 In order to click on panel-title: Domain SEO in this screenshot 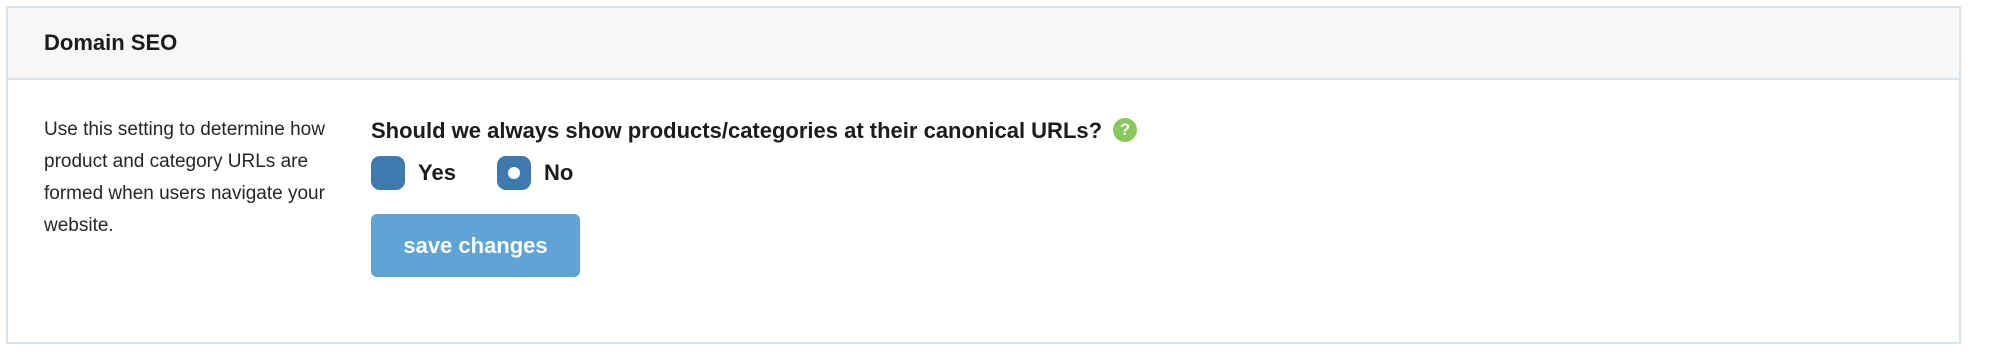, I will do `click(111, 42)`.